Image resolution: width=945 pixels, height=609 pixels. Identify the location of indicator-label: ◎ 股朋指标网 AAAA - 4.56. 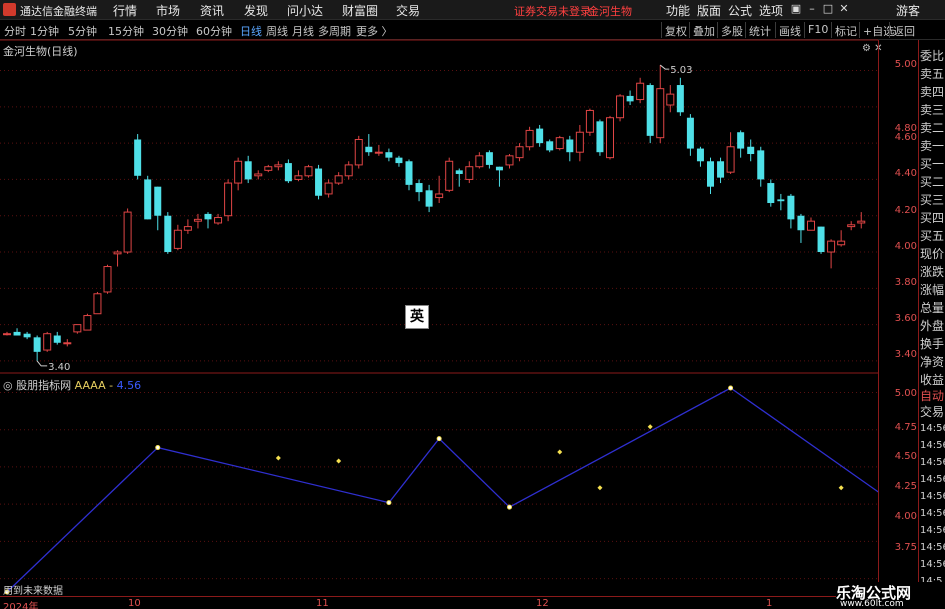
(72, 385).